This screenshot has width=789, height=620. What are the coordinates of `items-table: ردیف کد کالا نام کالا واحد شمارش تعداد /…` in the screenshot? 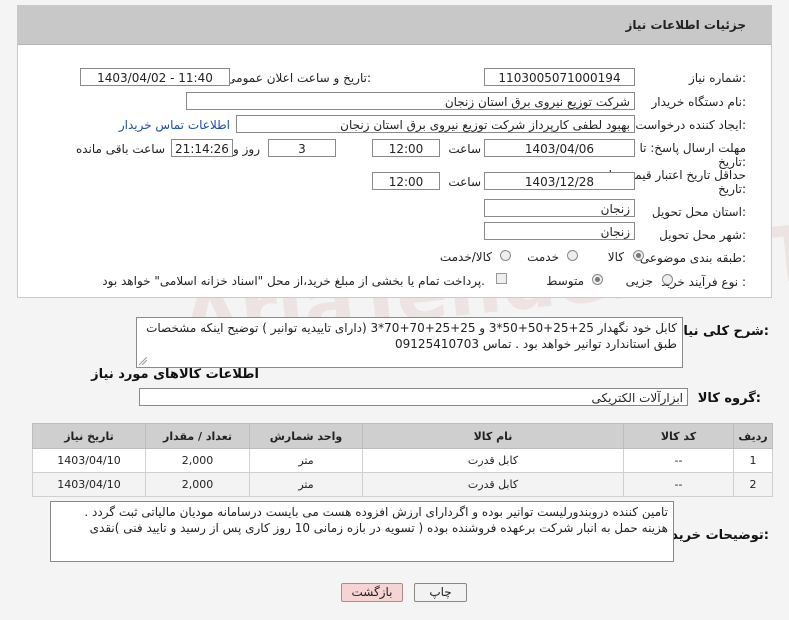 It's located at (402, 460).